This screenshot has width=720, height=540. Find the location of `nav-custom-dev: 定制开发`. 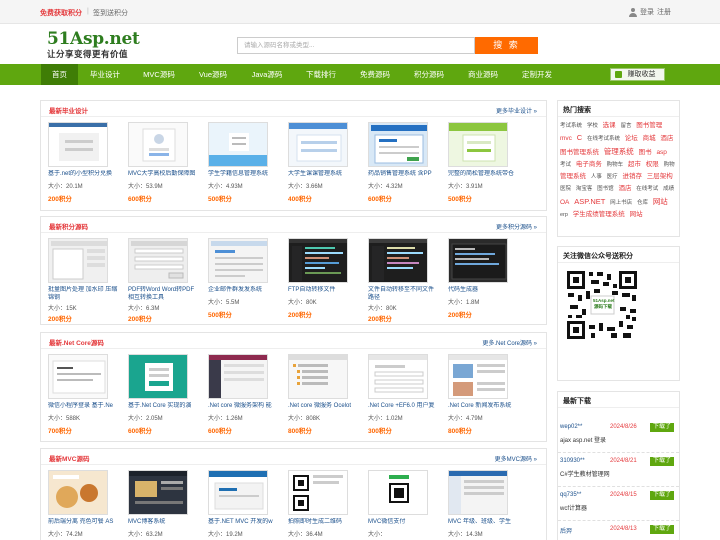

nav-custom-dev: 定制开发 is located at coordinates (537, 74).